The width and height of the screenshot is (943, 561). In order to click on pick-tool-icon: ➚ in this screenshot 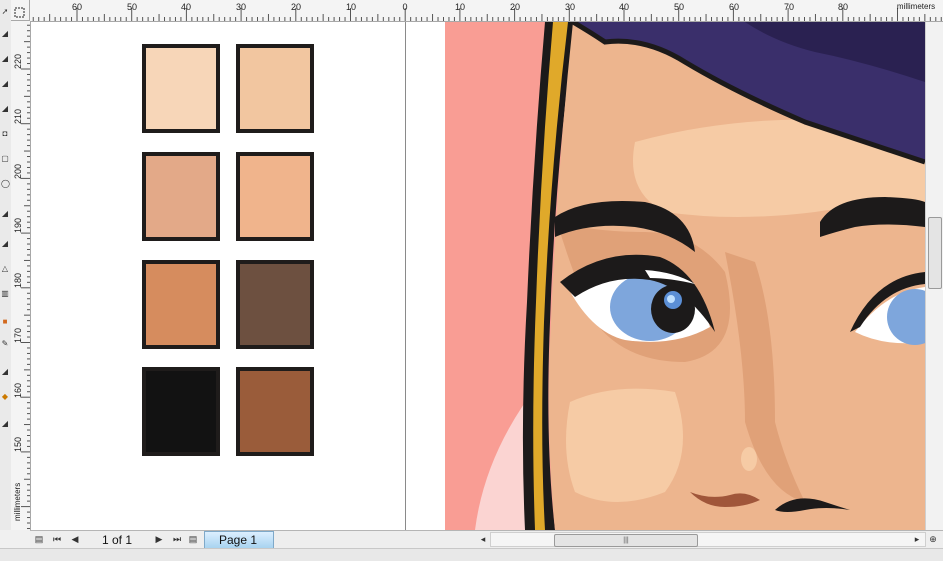, I will do `click(5, 12)`.